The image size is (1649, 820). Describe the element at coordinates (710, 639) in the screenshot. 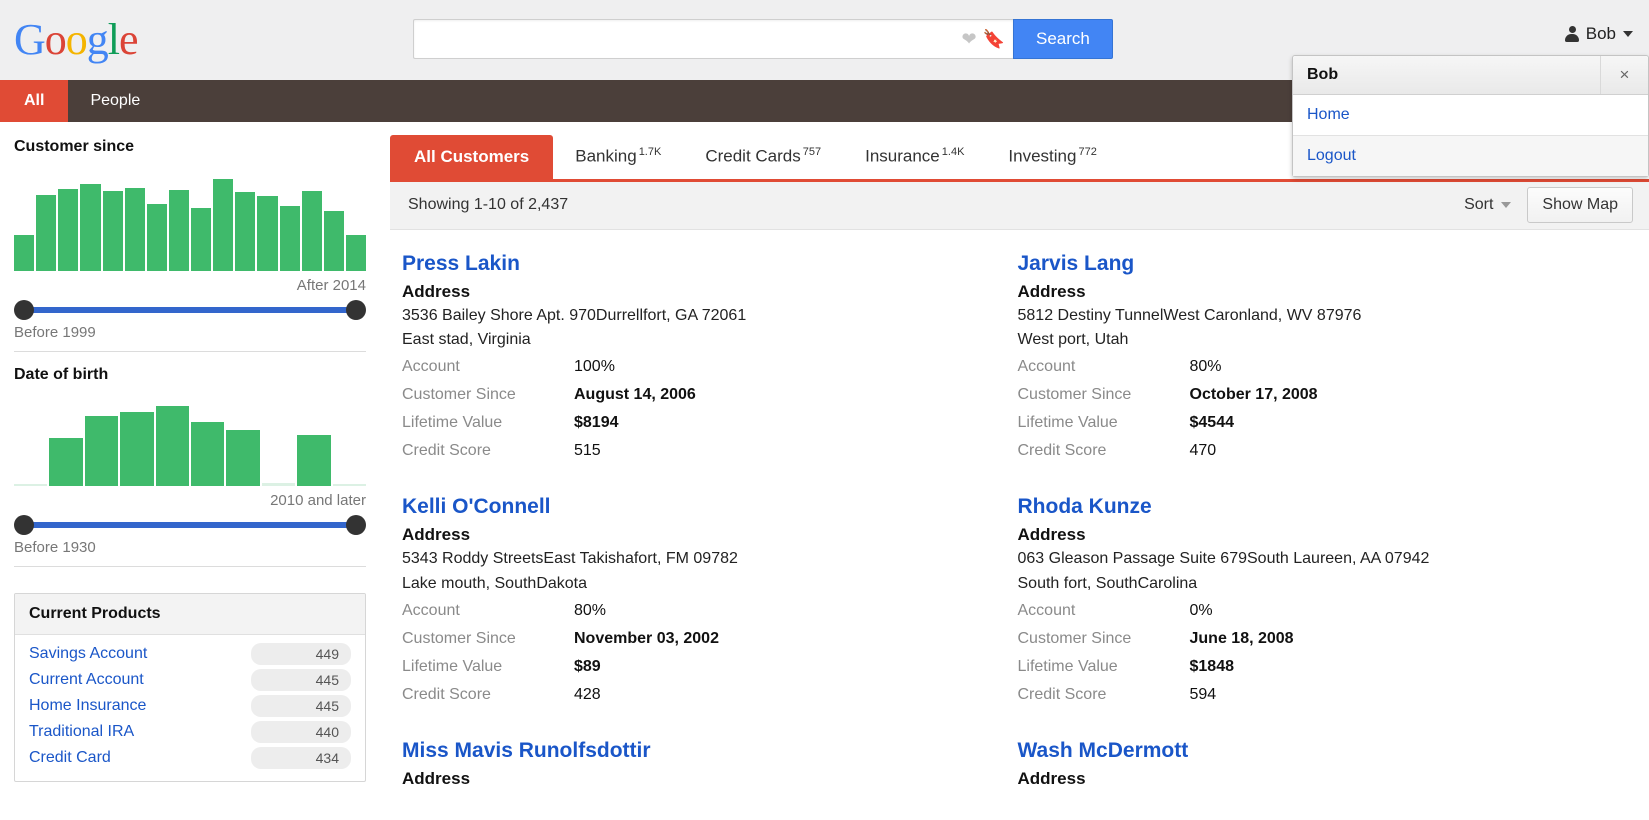

I see `field-customer-since: Customer Since November 03, 2002` at that location.